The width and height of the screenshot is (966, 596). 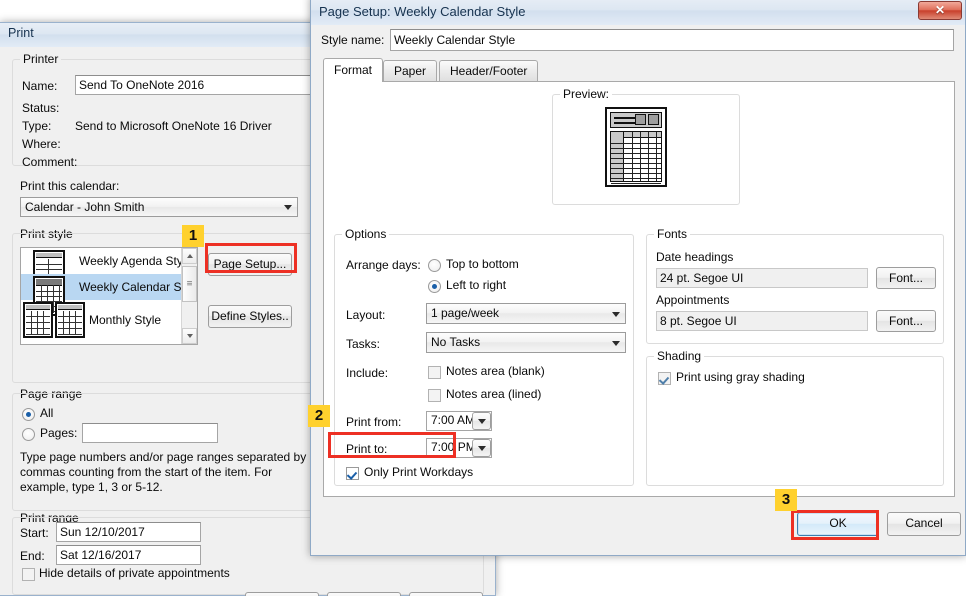 I want to click on date-headings-label: Date headings, so click(x=695, y=257).